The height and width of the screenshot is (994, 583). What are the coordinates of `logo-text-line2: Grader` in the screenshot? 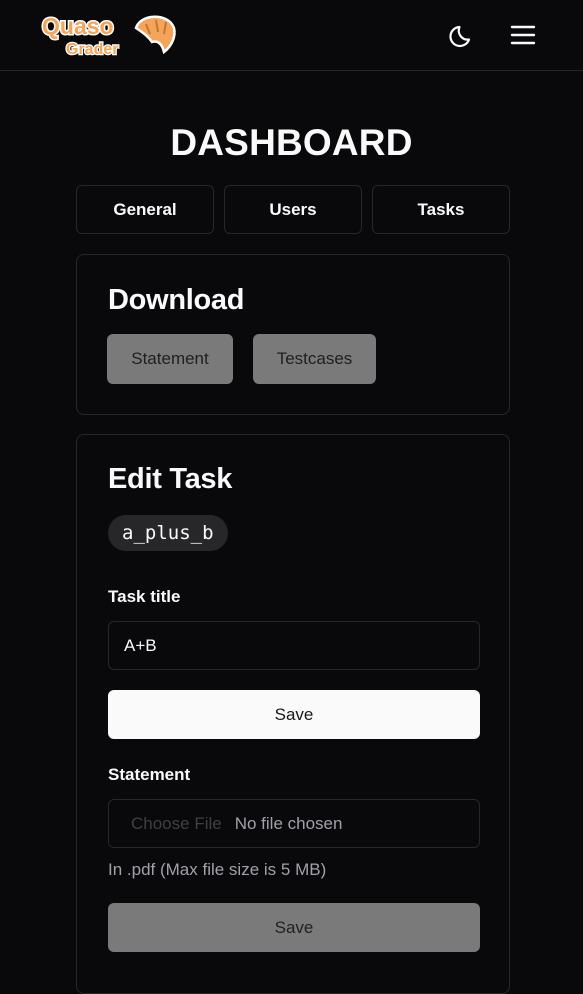 It's located at (92, 49).